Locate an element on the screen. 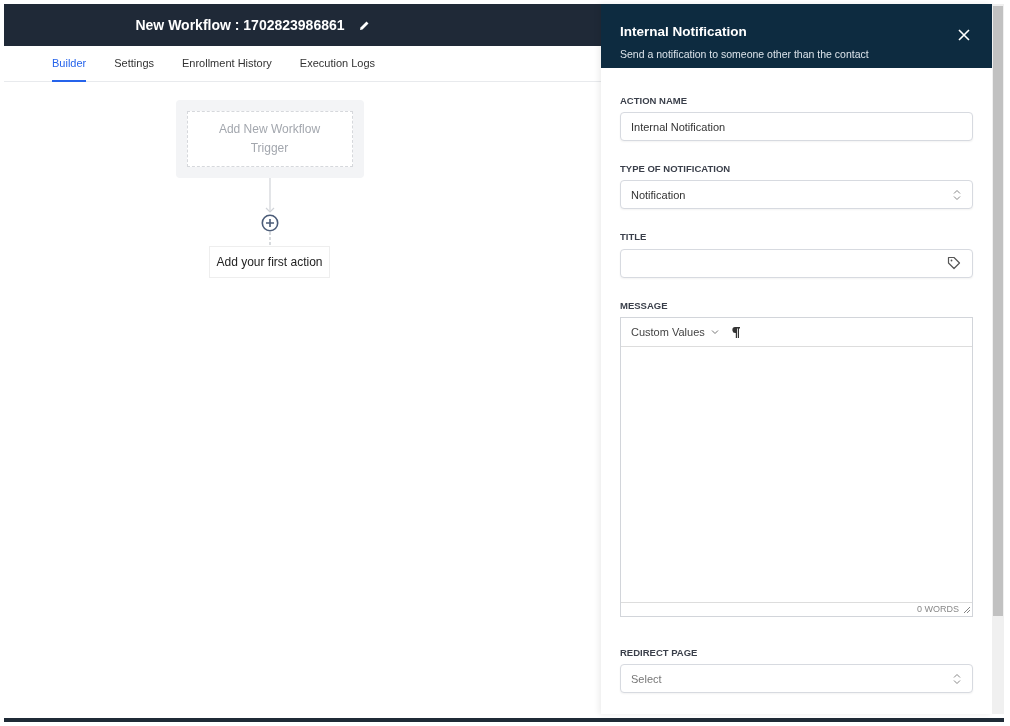 Image resolution: width=1010 pixels, height=726 pixels. input-field is located at coordinates (796, 263).